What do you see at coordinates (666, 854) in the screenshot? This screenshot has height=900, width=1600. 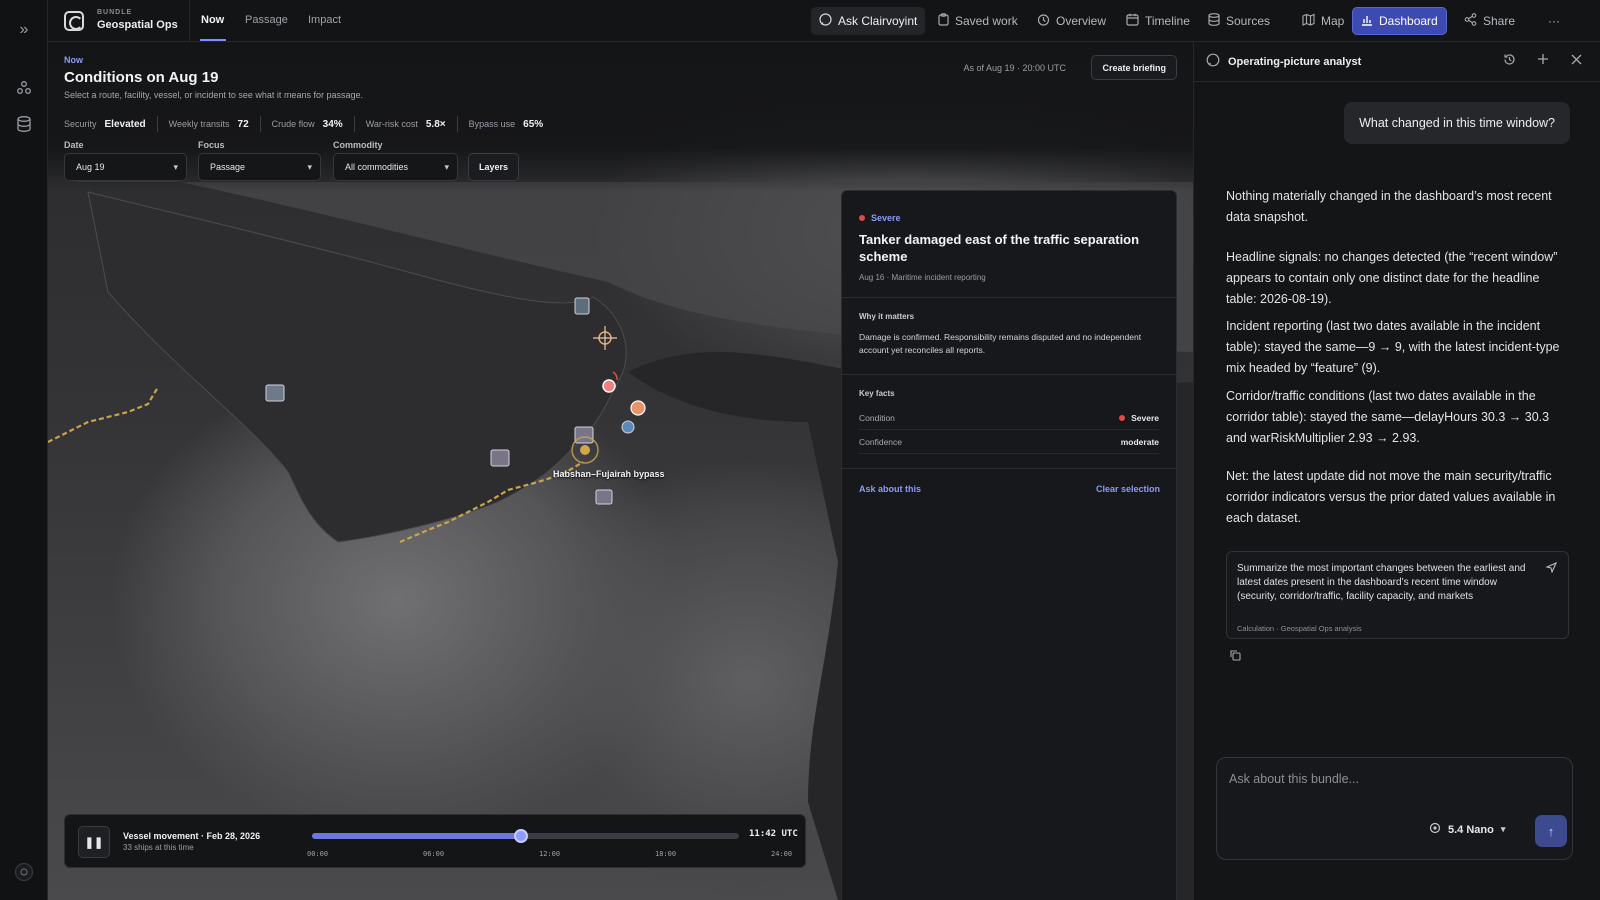 I see `timeline-tick: 18:00` at bounding box center [666, 854].